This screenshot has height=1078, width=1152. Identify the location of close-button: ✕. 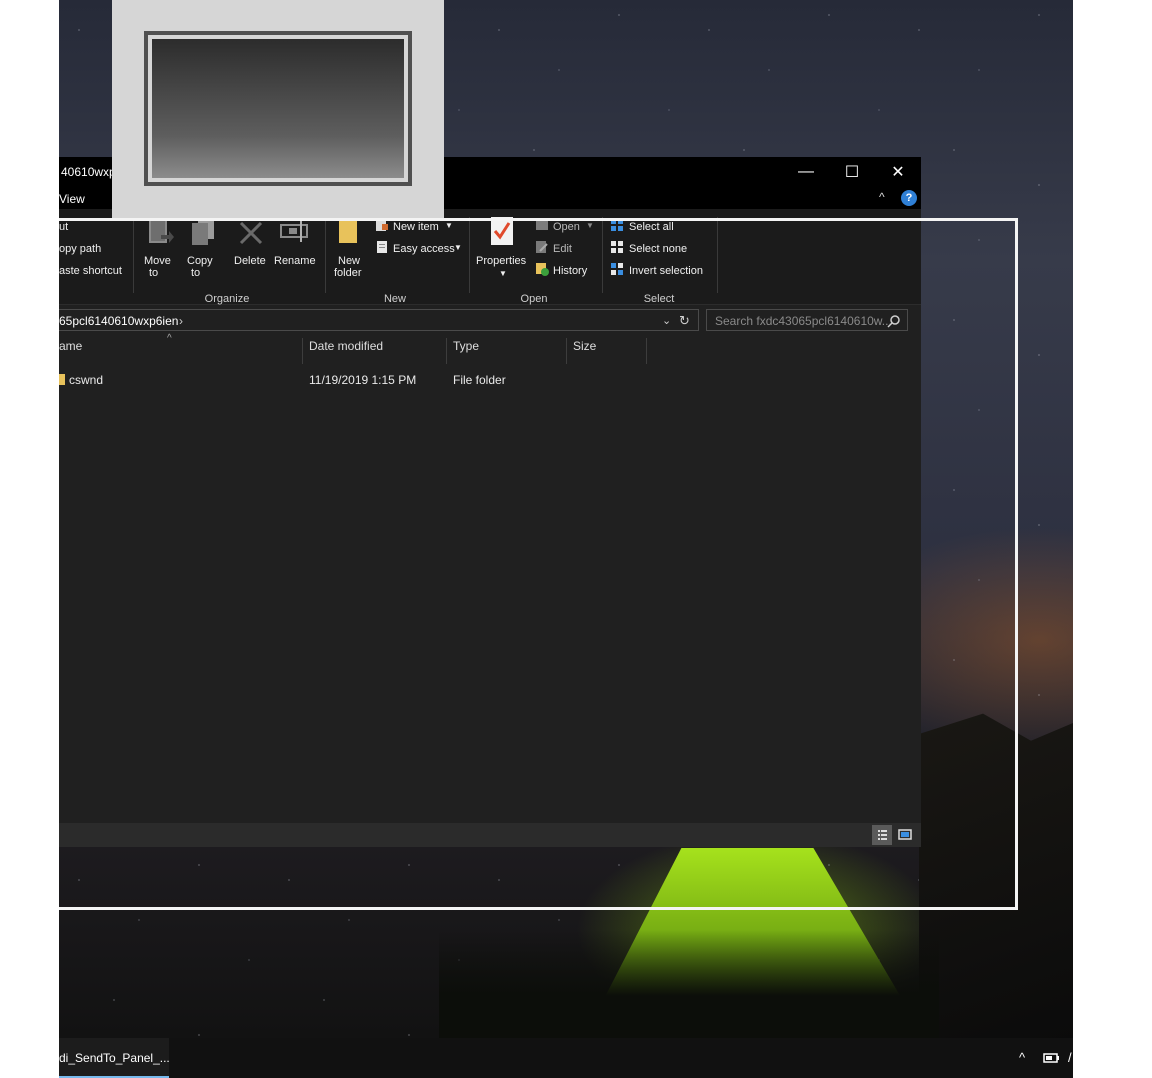
(898, 172).